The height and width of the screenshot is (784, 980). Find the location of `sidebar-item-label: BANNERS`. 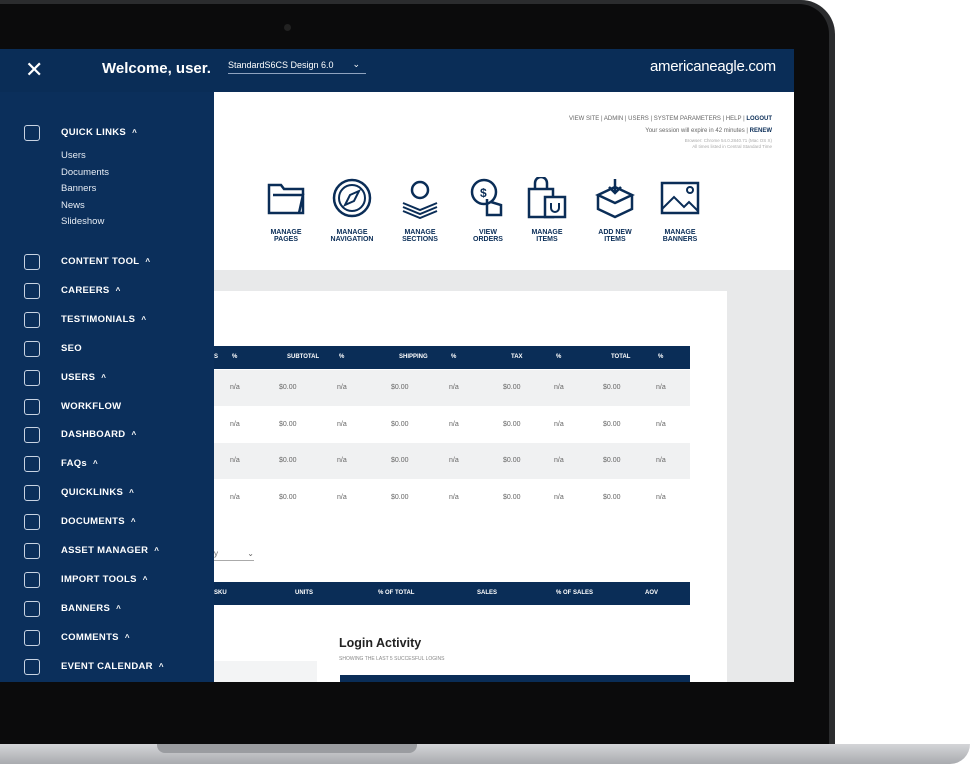

sidebar-item-label: BANNERS is located at coordinates (86, 608).